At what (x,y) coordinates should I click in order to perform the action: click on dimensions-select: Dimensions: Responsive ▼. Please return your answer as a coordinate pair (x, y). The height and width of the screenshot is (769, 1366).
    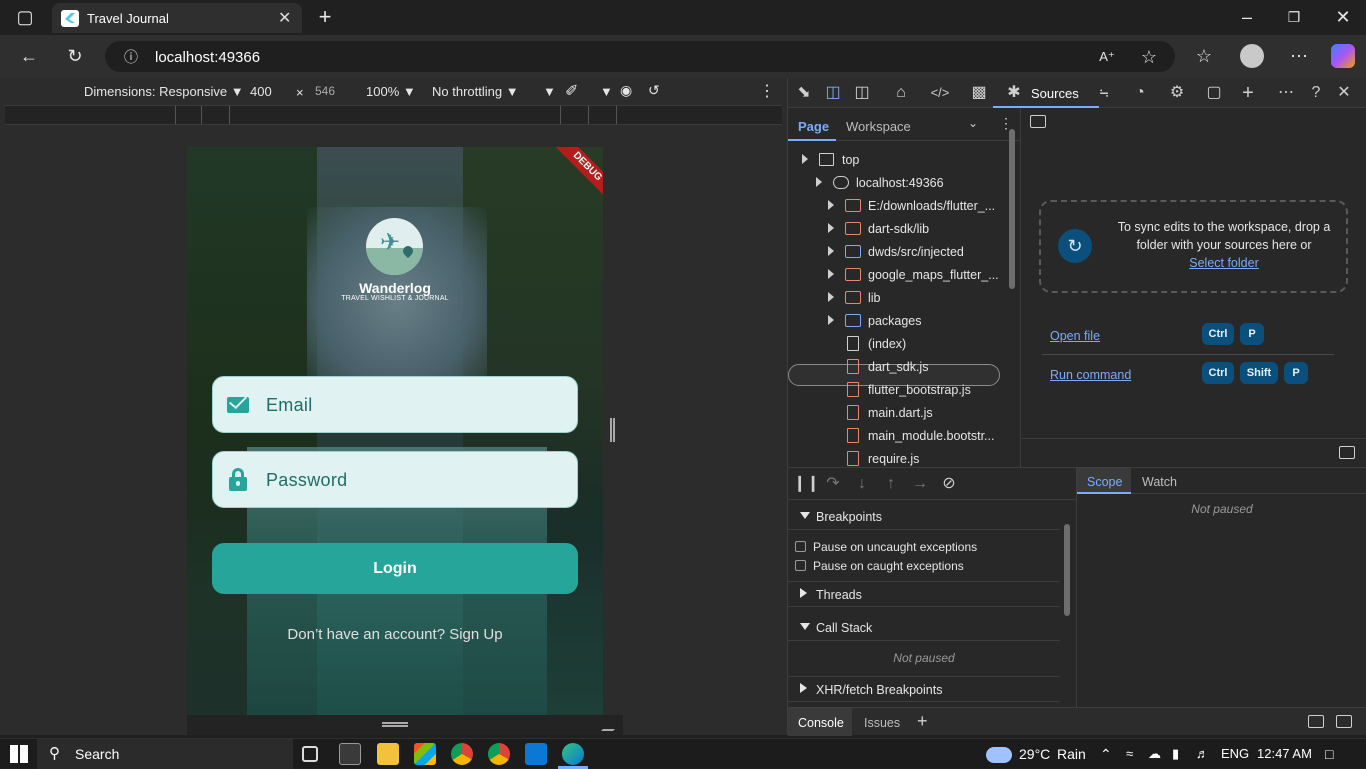
    Looking at the image, I should click on (164, 91).